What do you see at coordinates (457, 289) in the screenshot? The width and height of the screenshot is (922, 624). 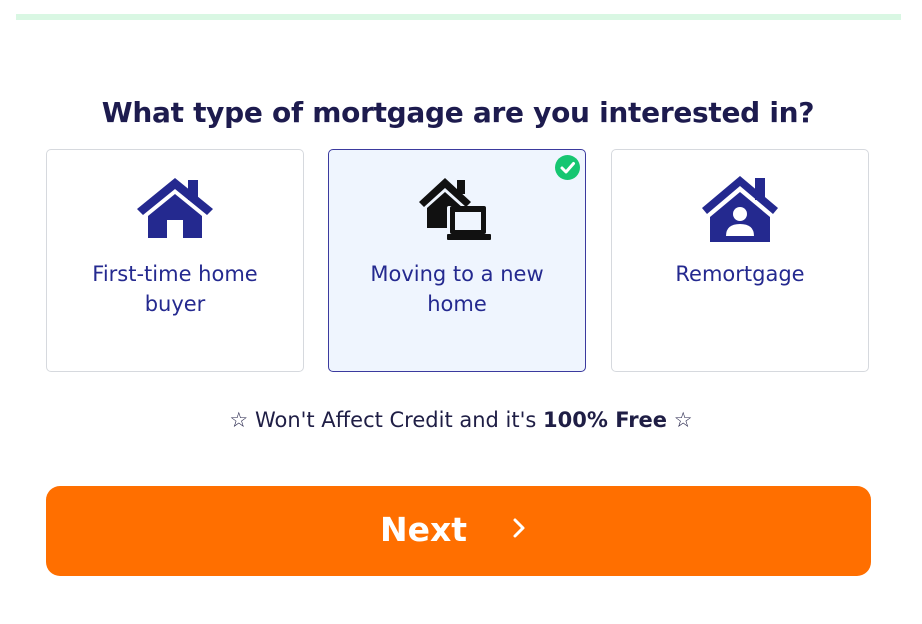 I see `option-label: Moving to a new home` at bounding box center [457, 289].